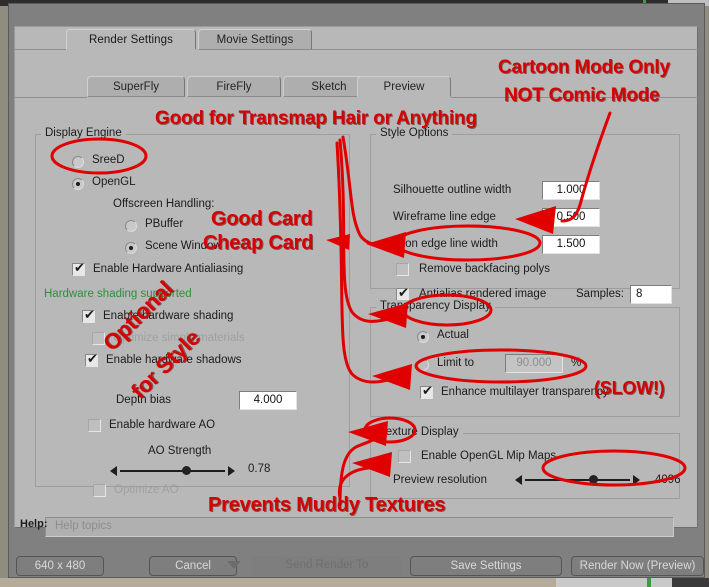 The image size is (709, 587). What do you see at coordinates (404, 456) in the screenshot?
I see `checkbox-enable-opengl-mip-maps` at bounding box center [404, 456].